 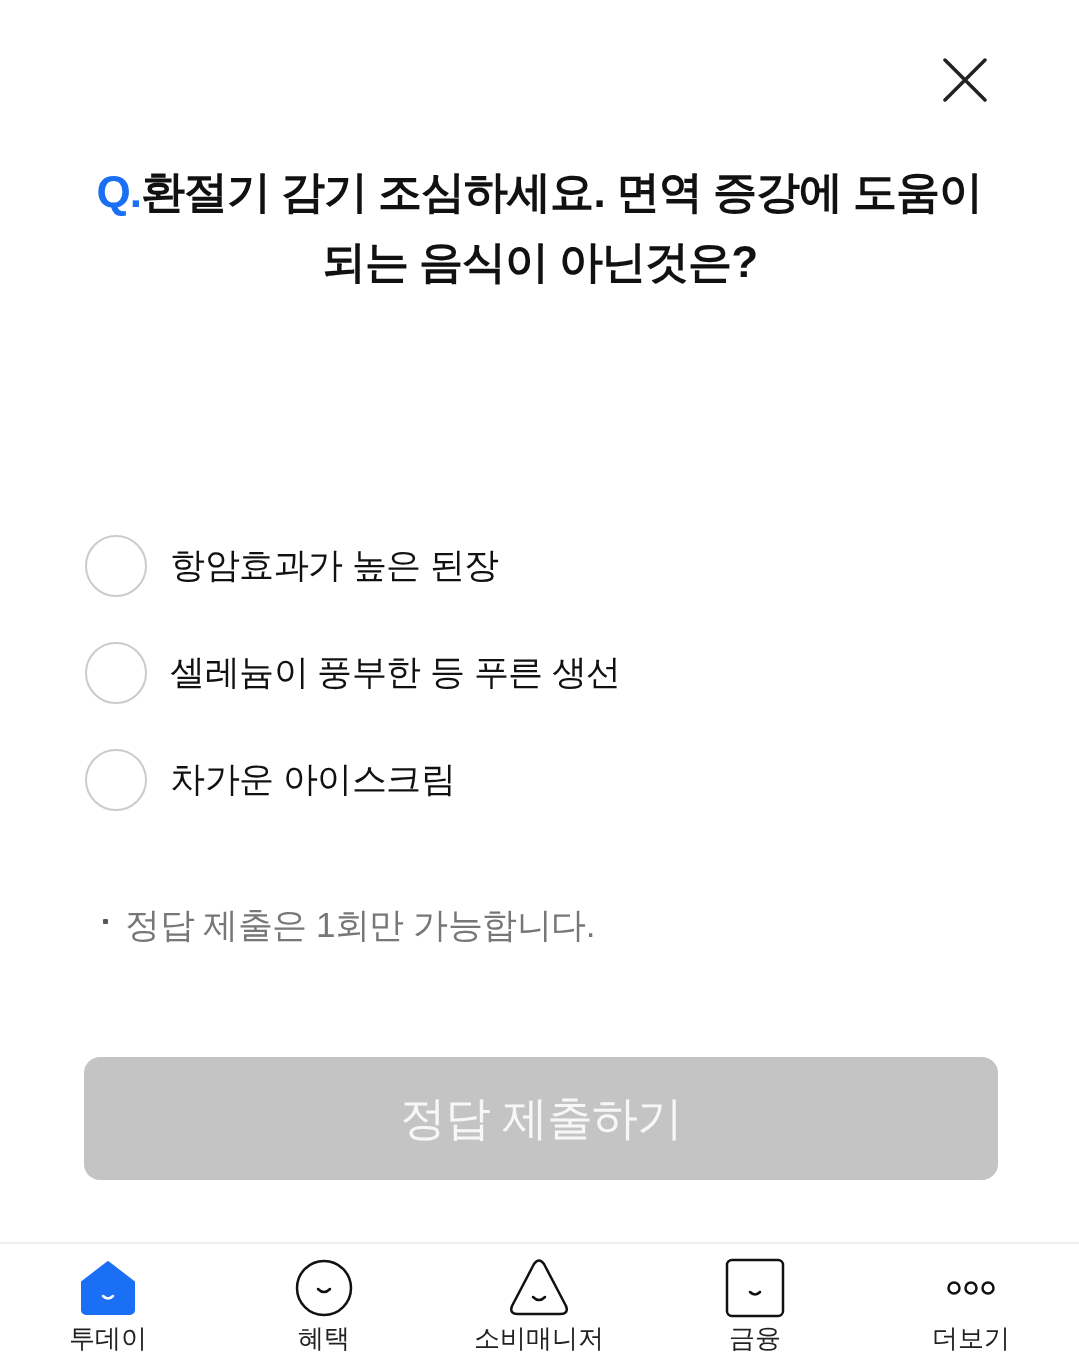 What do you see at coordinates (334, 565) in the screenshot?
I see `option-label: 항암효과가 높은 된장` at bounding box center [334, 565].